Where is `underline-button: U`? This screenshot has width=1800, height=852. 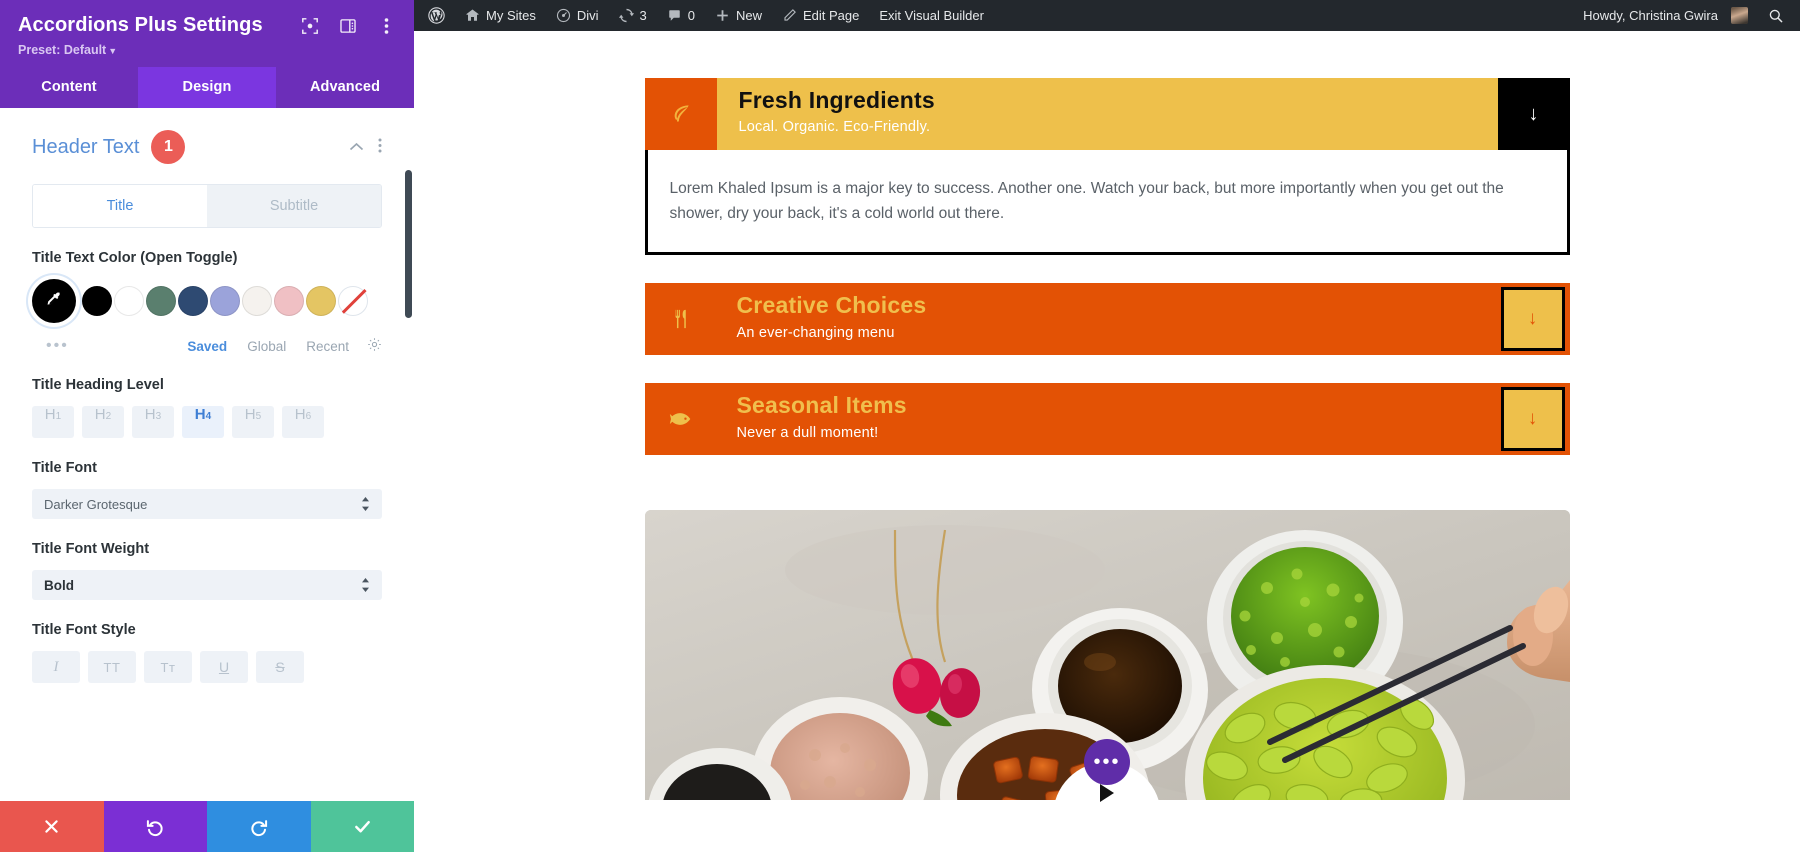 underline-button: U is located at coordinates (224, 667).